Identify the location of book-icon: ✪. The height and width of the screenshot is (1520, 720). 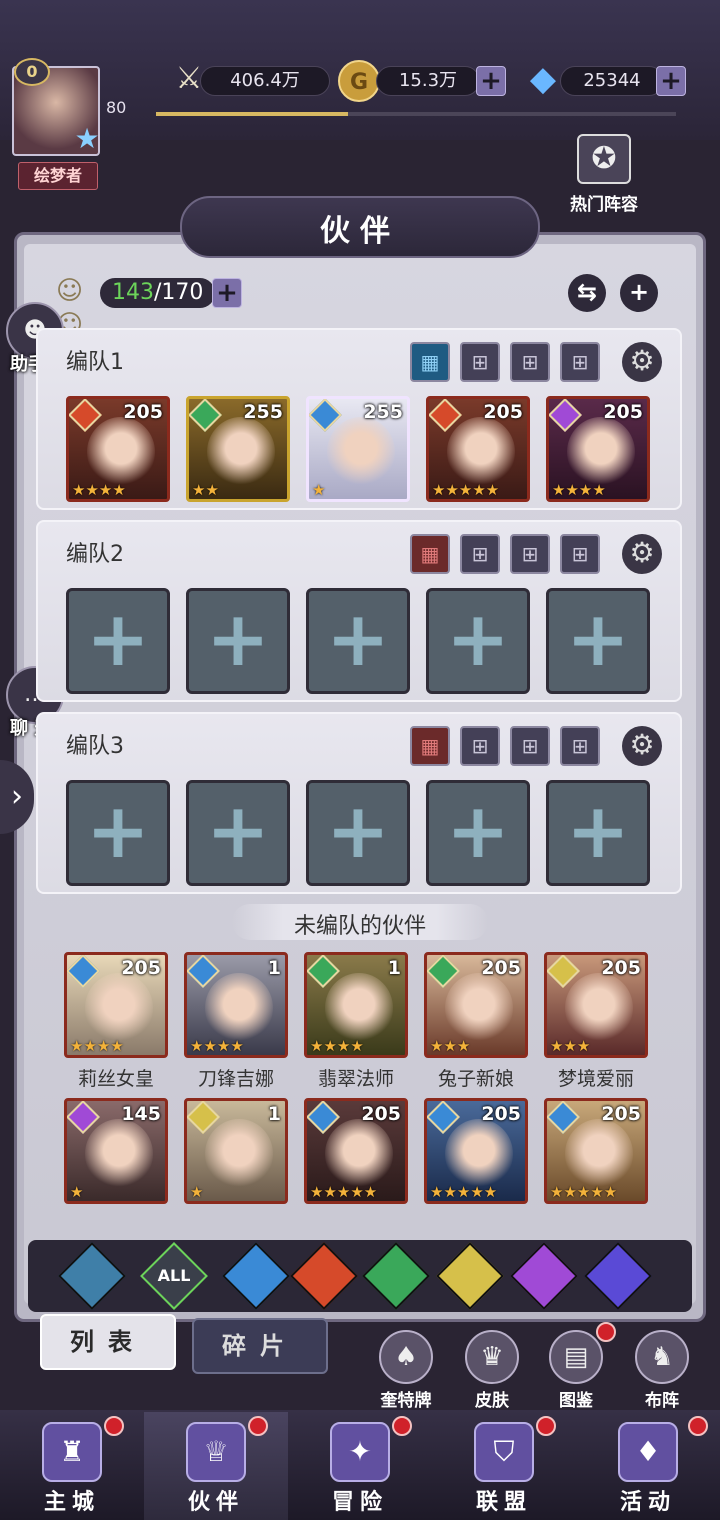
(604, 159).